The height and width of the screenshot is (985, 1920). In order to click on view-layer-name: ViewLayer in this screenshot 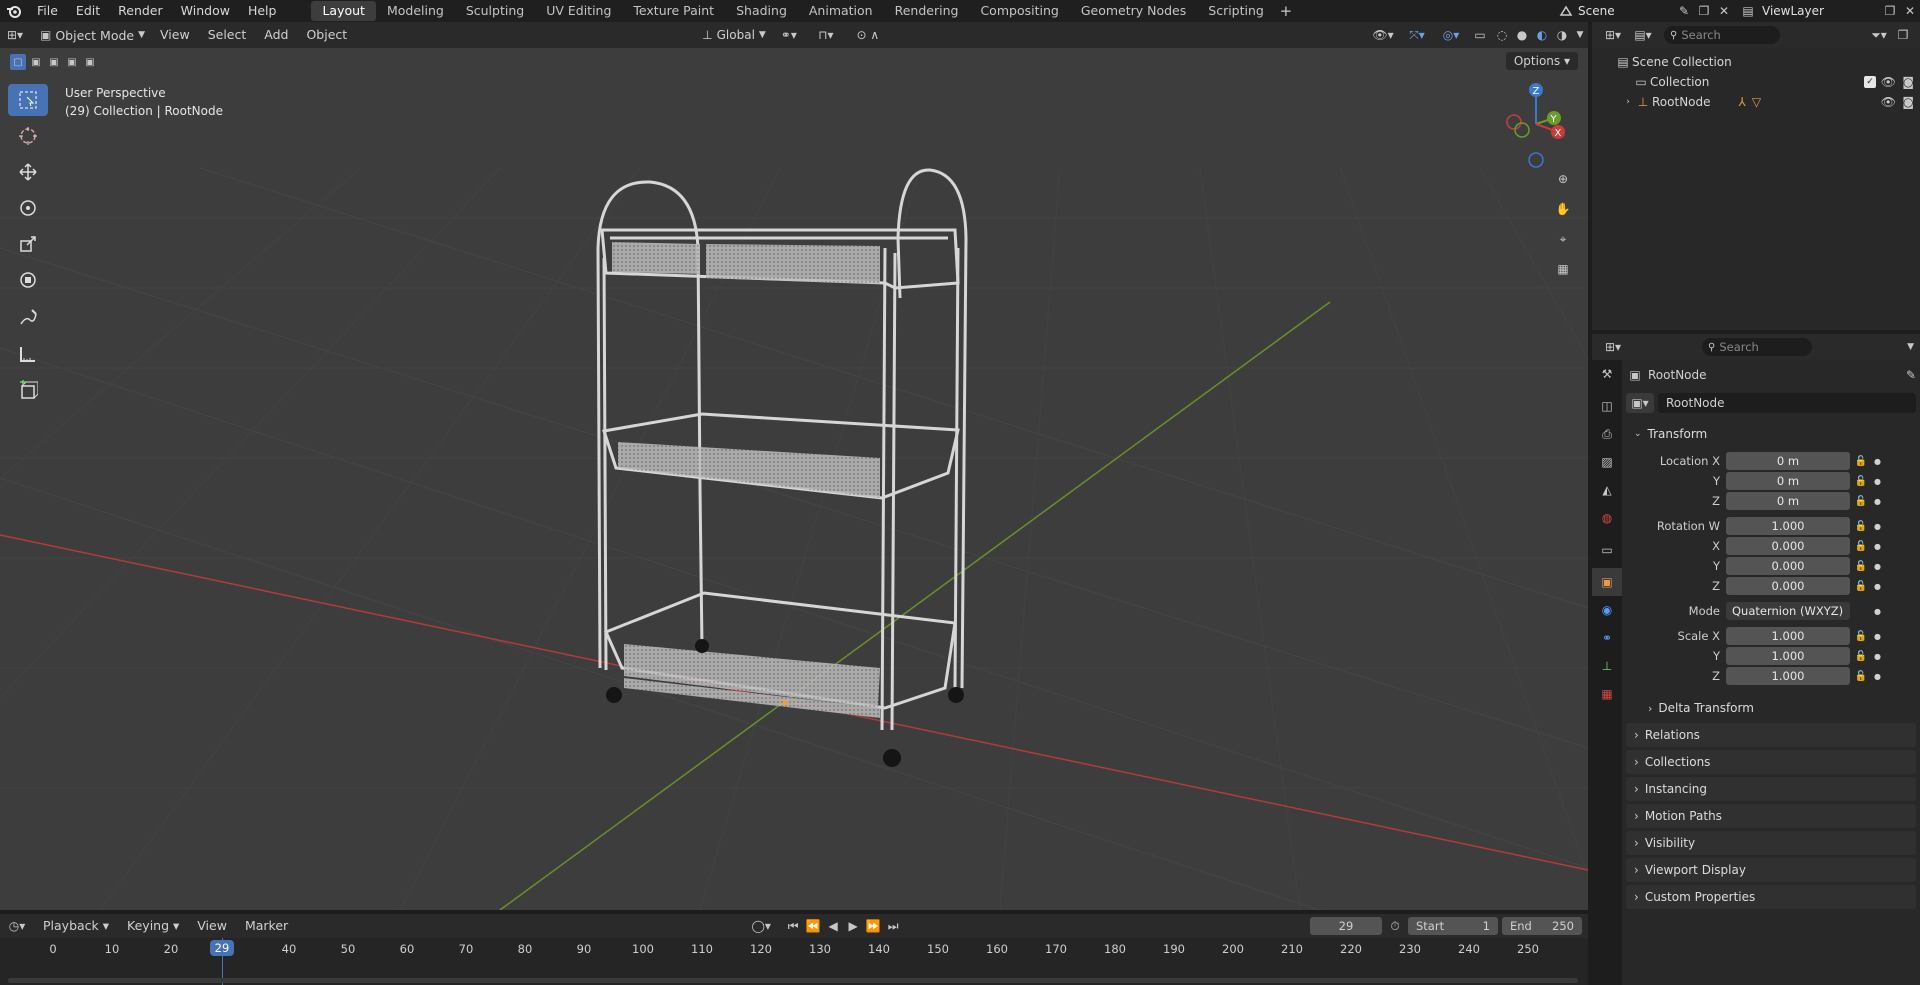, I will do `click(1821, 11)`.